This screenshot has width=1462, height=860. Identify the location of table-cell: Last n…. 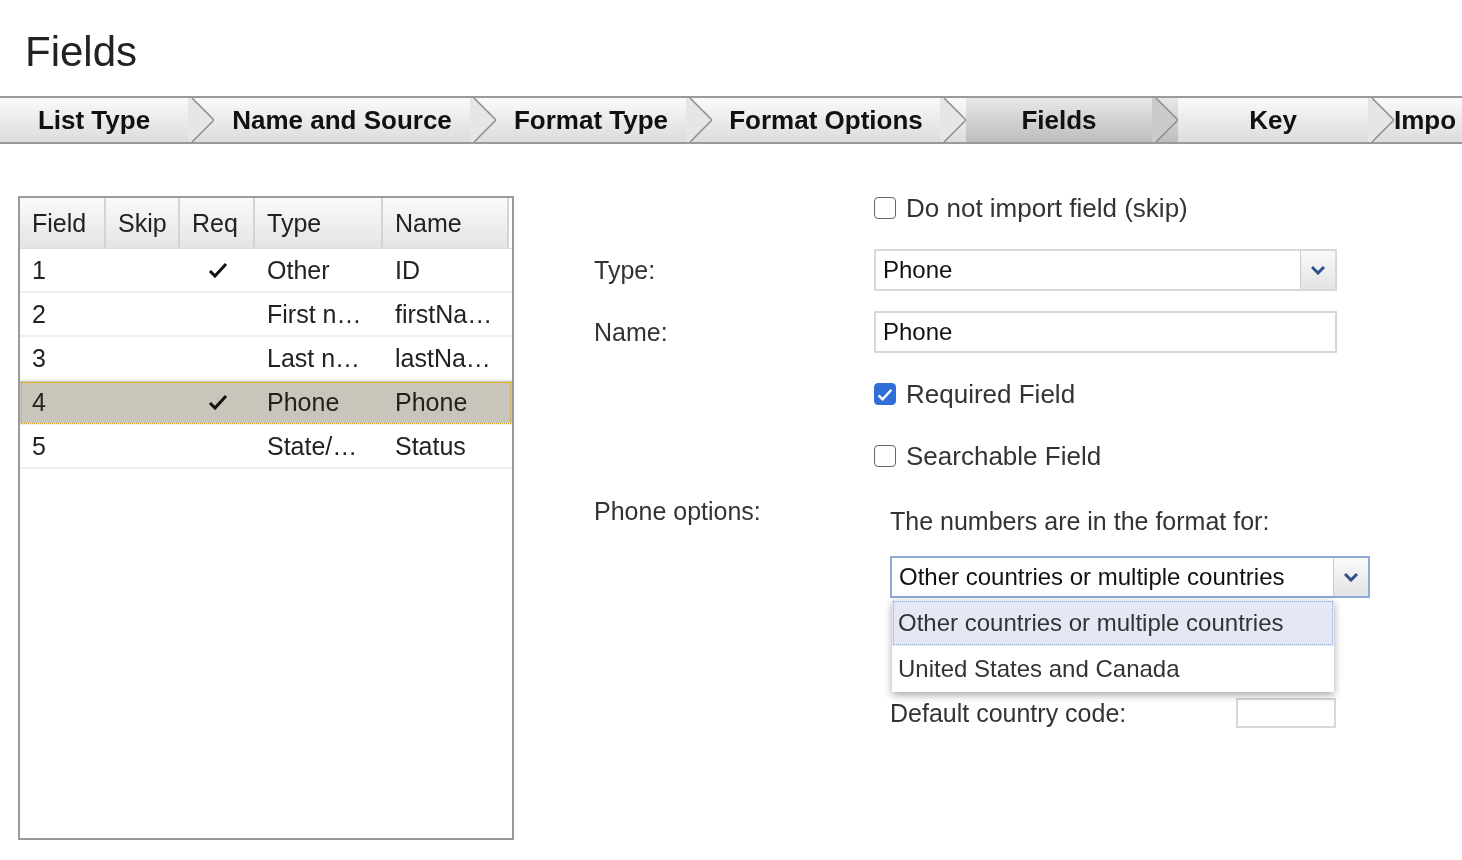
(314, 358).